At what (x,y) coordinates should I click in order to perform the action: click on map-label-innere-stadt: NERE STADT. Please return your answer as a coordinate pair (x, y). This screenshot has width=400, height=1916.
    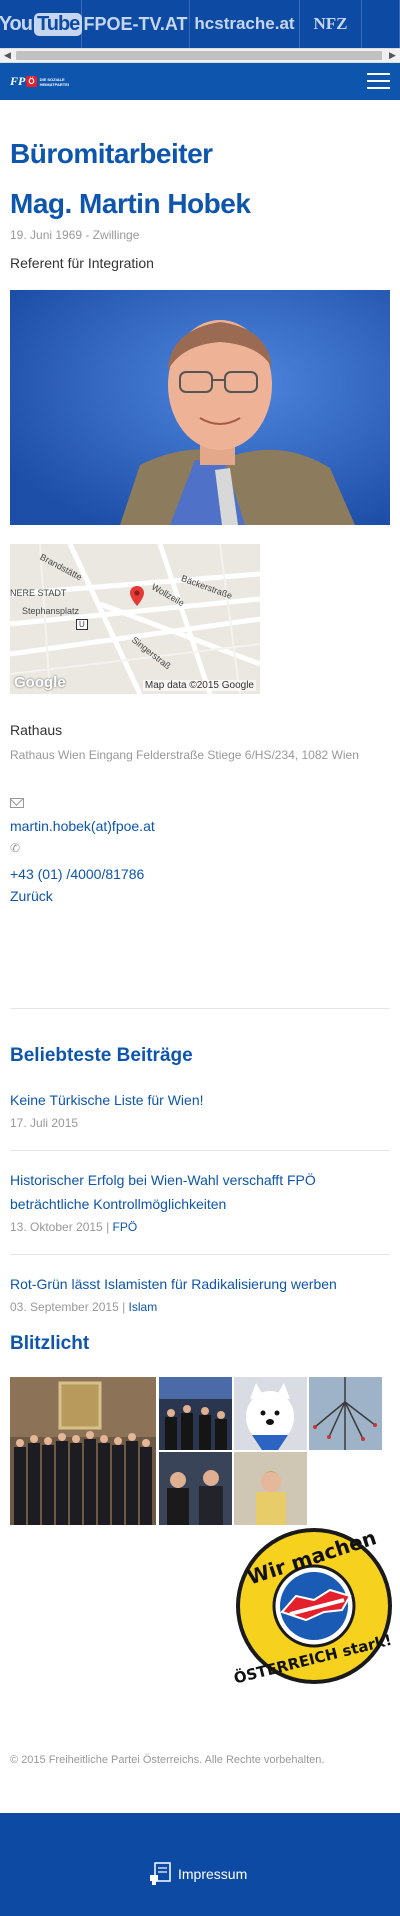
    Looking at the image, I should click on (38, 593).